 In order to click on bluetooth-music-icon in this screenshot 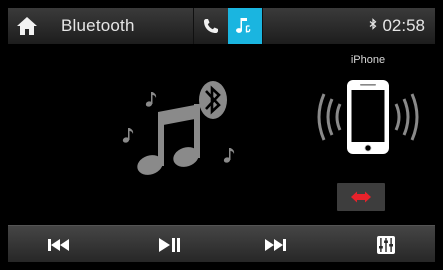, I will do `click(178, 128)`.